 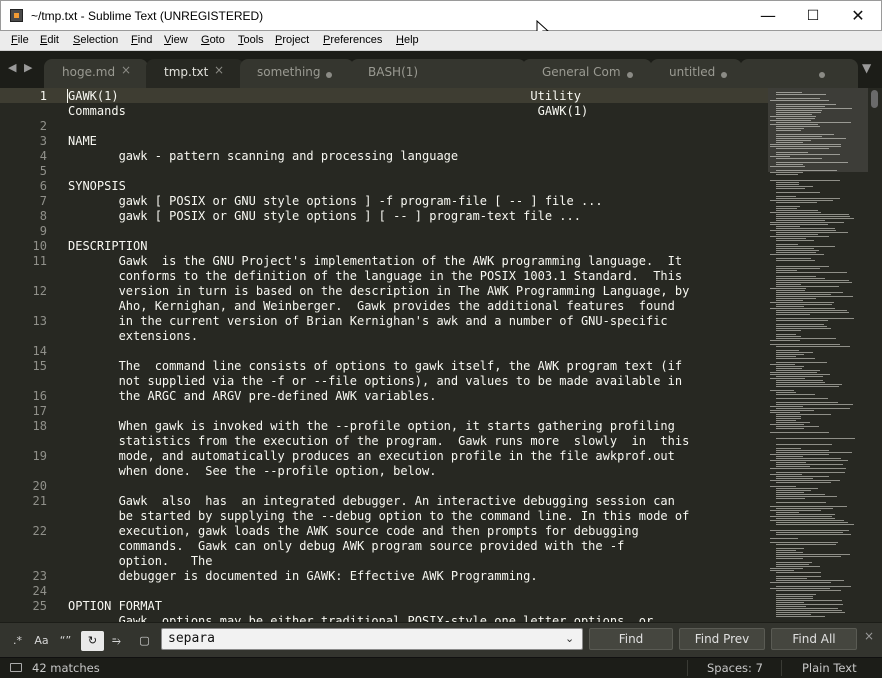 What do you see at coordinates (814, 639) in the screenshot?
I see `find-all-button: Find All` at bounding box center [814, 639].